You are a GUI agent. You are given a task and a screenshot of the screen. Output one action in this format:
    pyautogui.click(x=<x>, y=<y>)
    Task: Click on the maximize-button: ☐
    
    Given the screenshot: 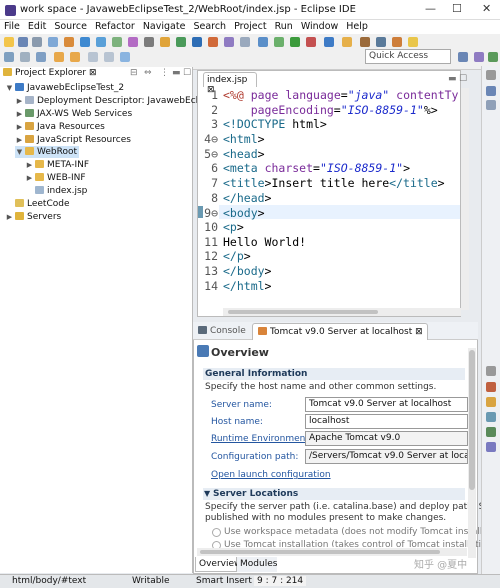 What is the action you would take?
    pyautogui.click(x=457, y=8)
    